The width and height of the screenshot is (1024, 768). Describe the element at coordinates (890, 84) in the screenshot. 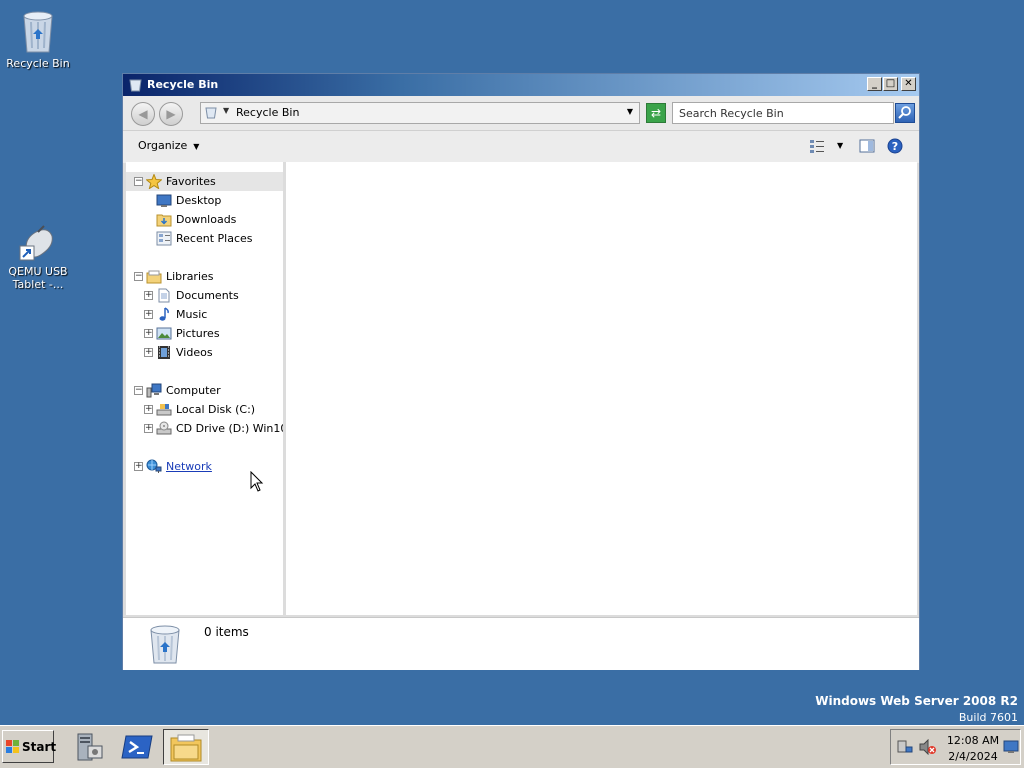

I see `maximize-button: □` at that location.